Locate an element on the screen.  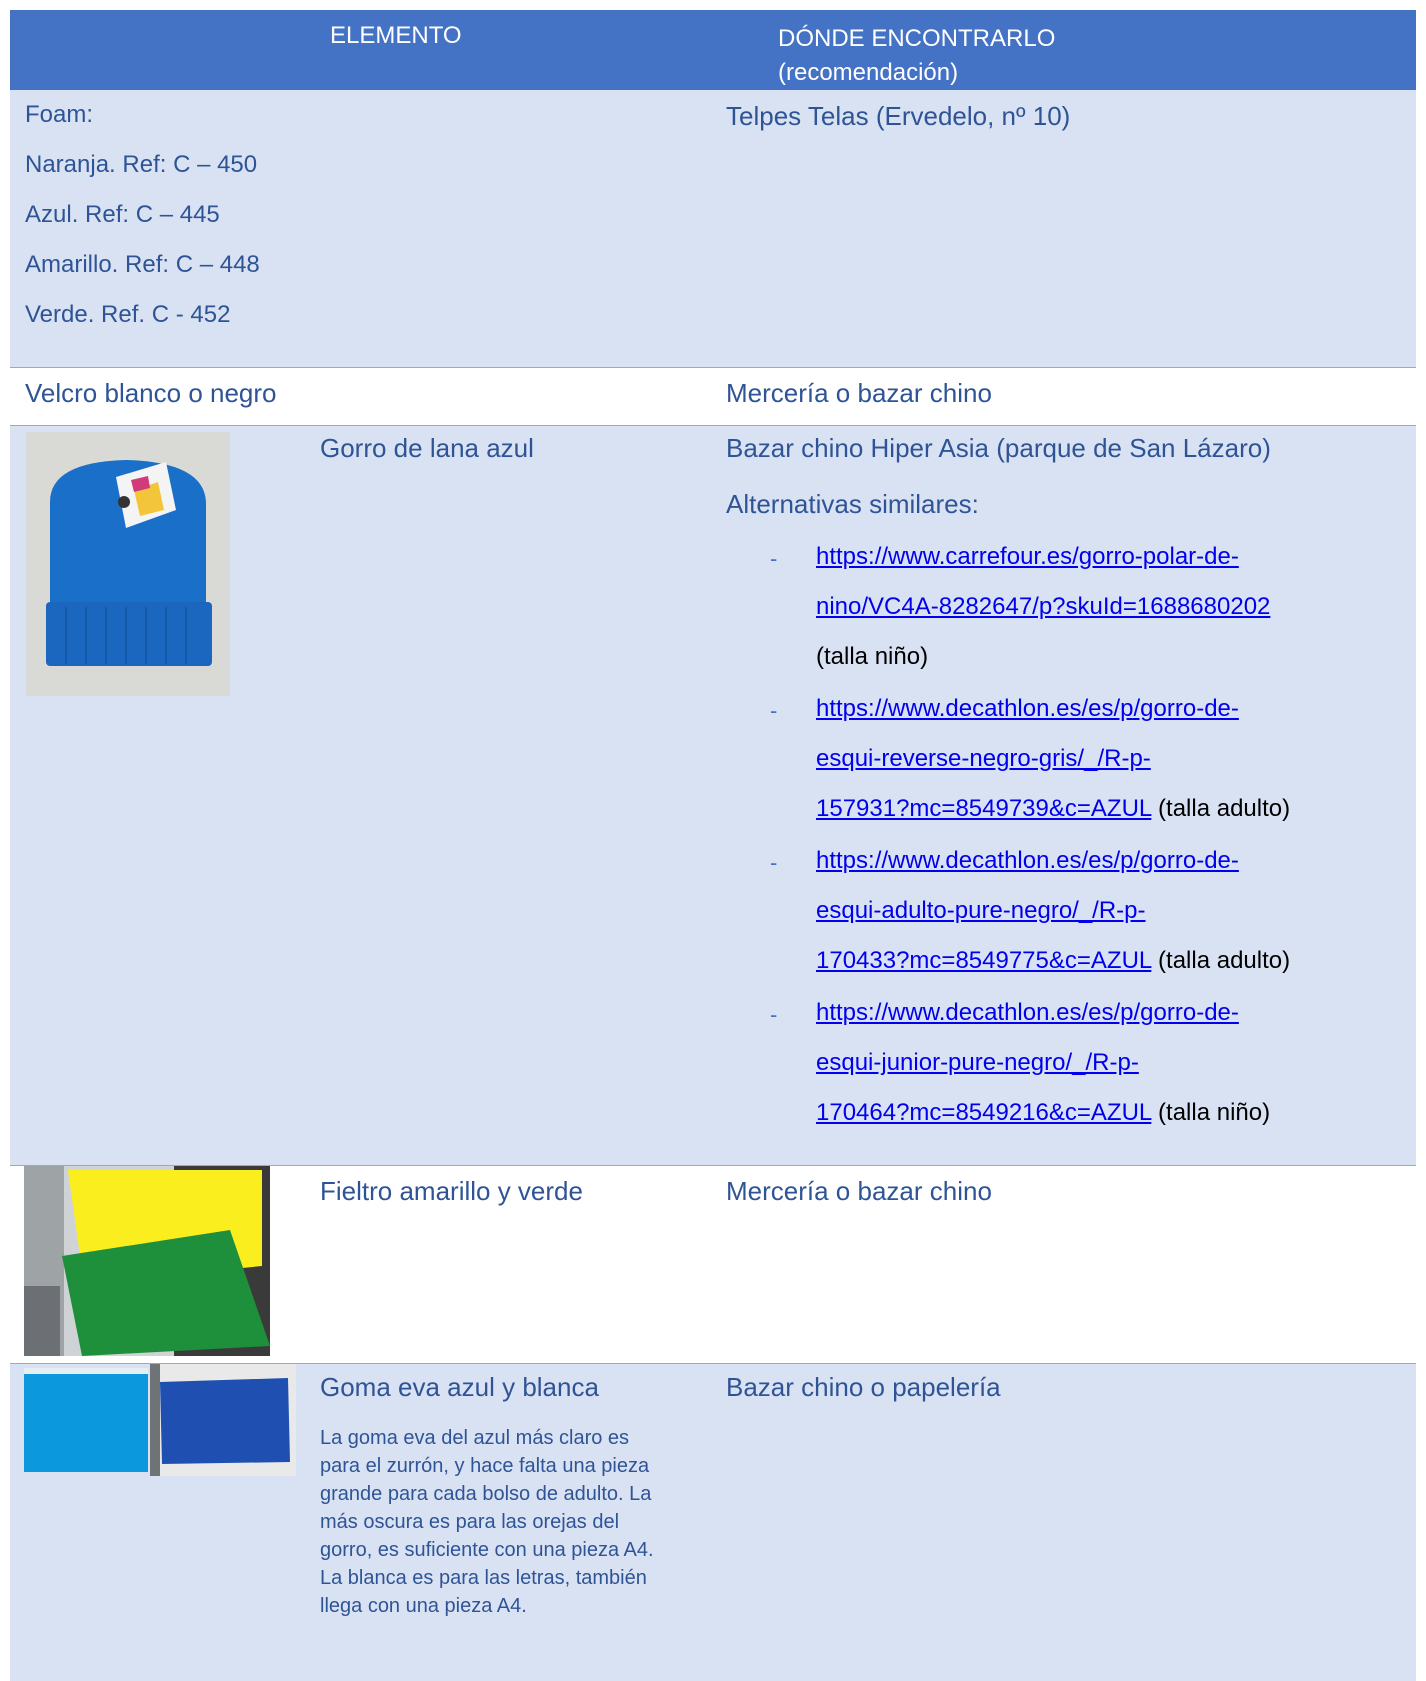
fieltro-name: Fieltro amarillo y verde is located at coordinates (451, 1191).